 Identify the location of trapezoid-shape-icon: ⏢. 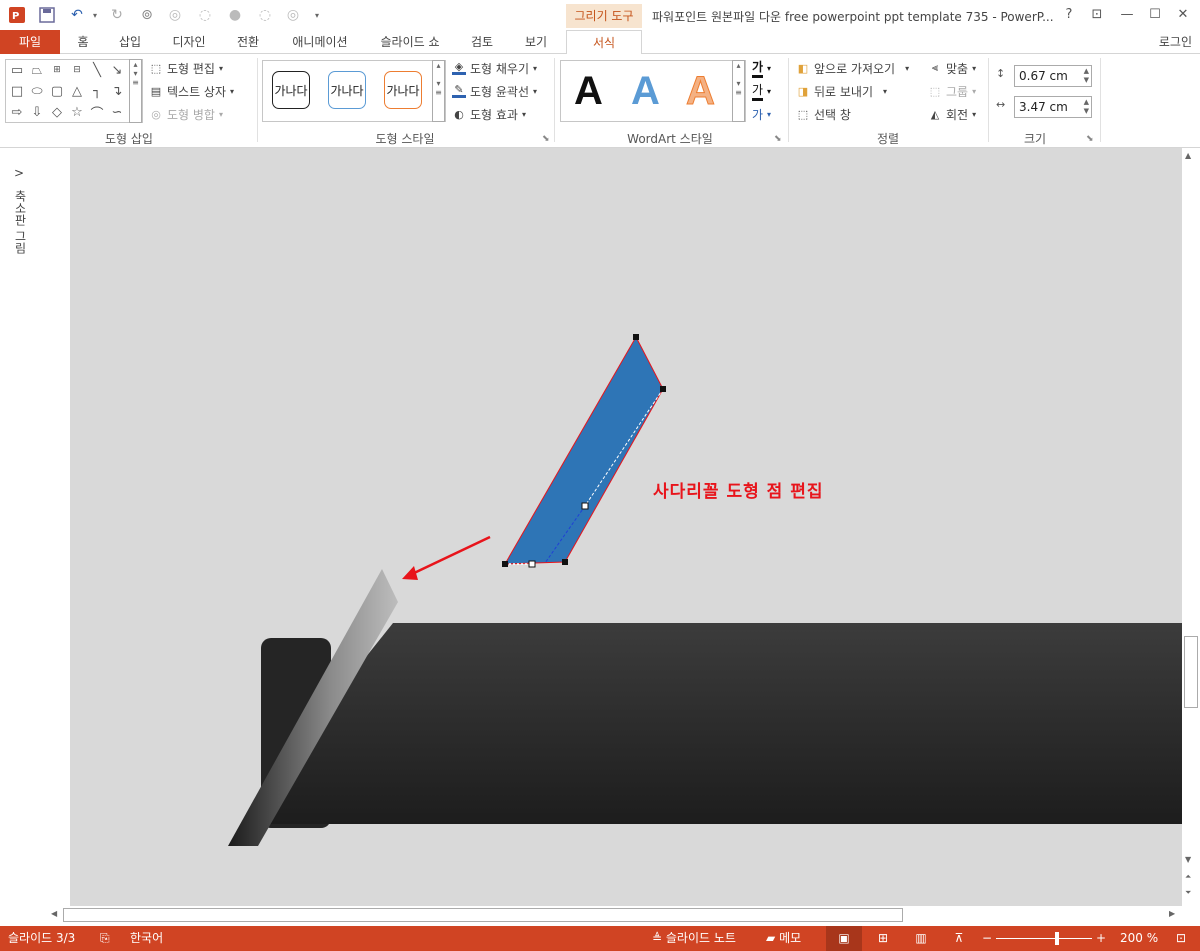
(37, 70).